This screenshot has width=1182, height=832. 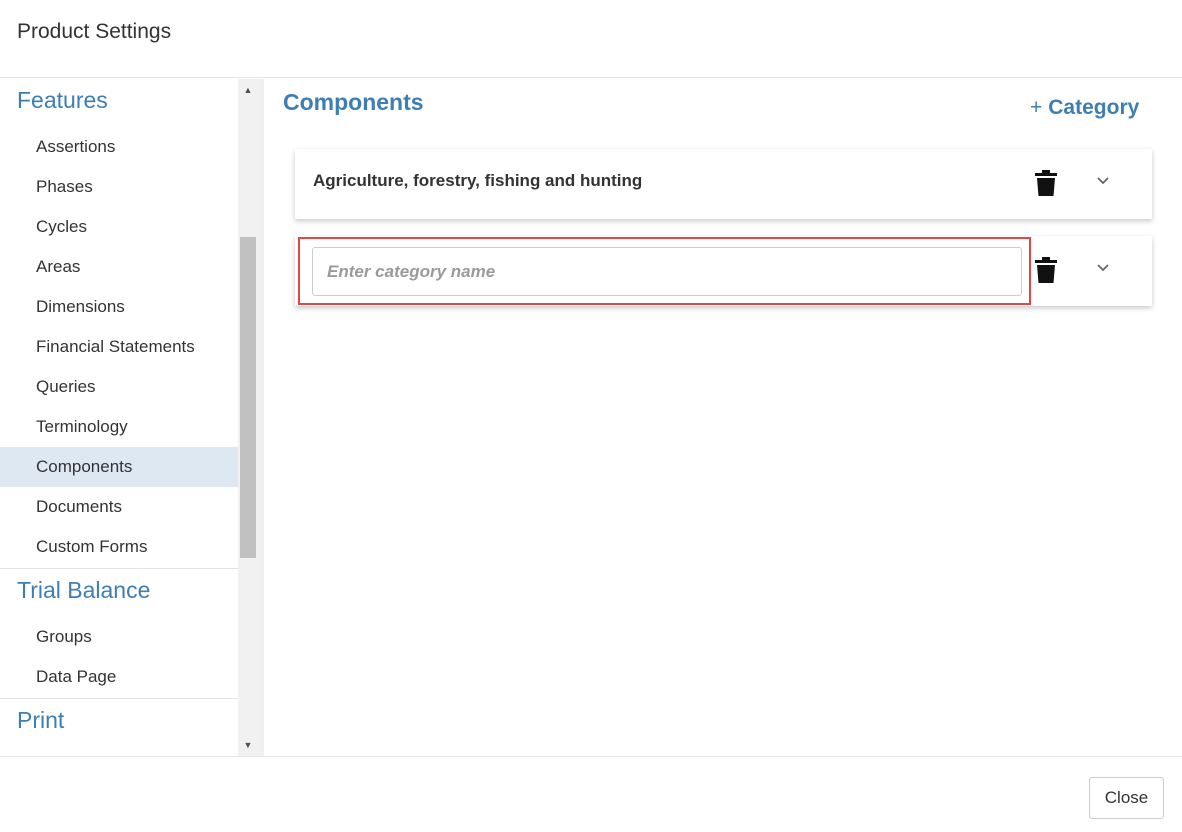 What do you see at coordinates (119, 147) in the screenshot?
I see `sidebar-item-assertions: Assertions` at bounding box center [119, 147].